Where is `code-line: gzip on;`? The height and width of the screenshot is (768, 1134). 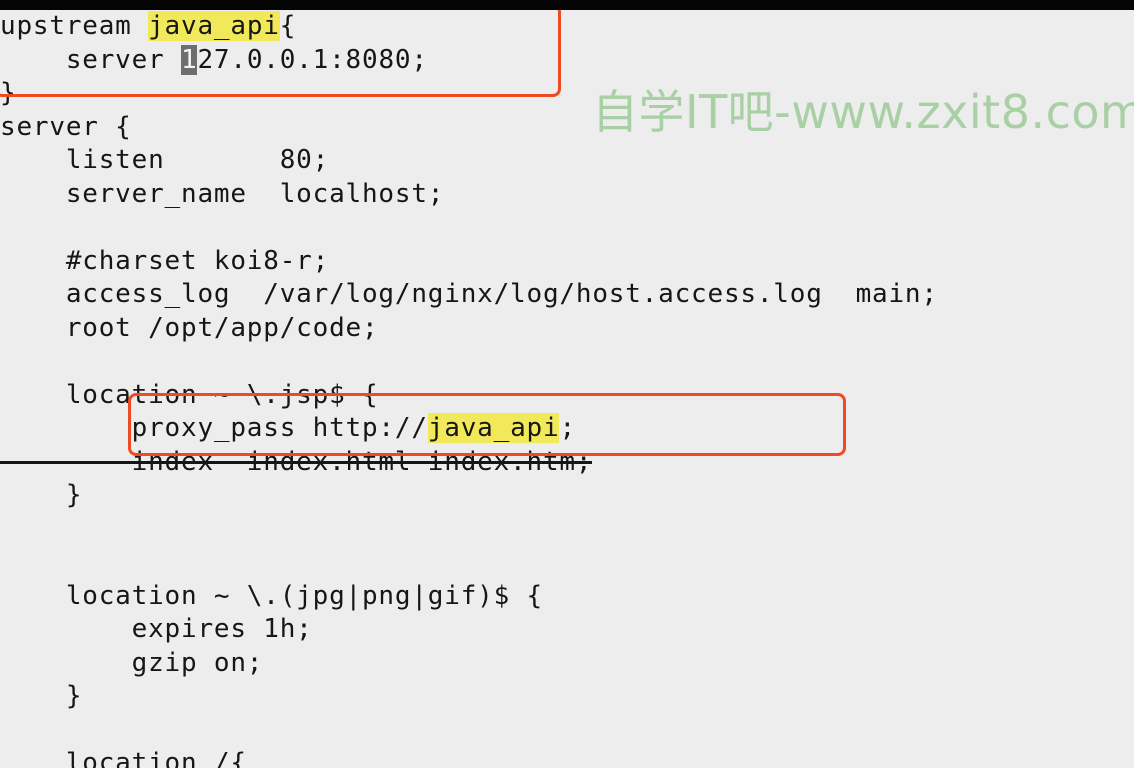
code-line: gzip on; is located at coordinates (132, 662).